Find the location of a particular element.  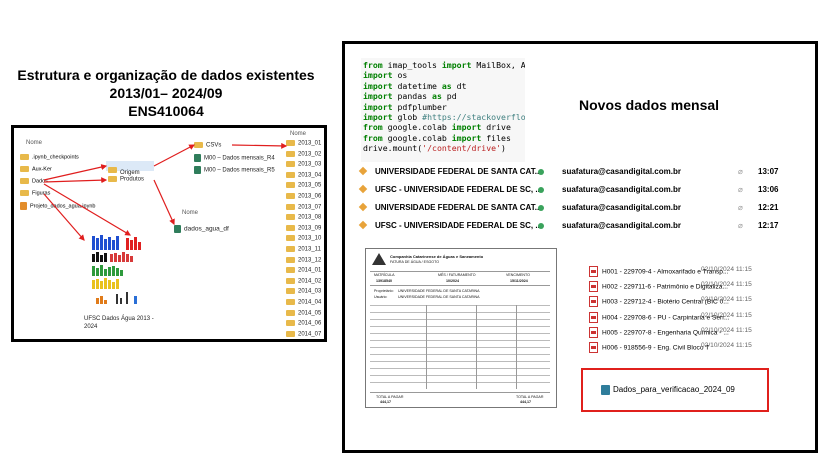

invoice-owner-label: Proprietário: is located at coordinates (384, 291).